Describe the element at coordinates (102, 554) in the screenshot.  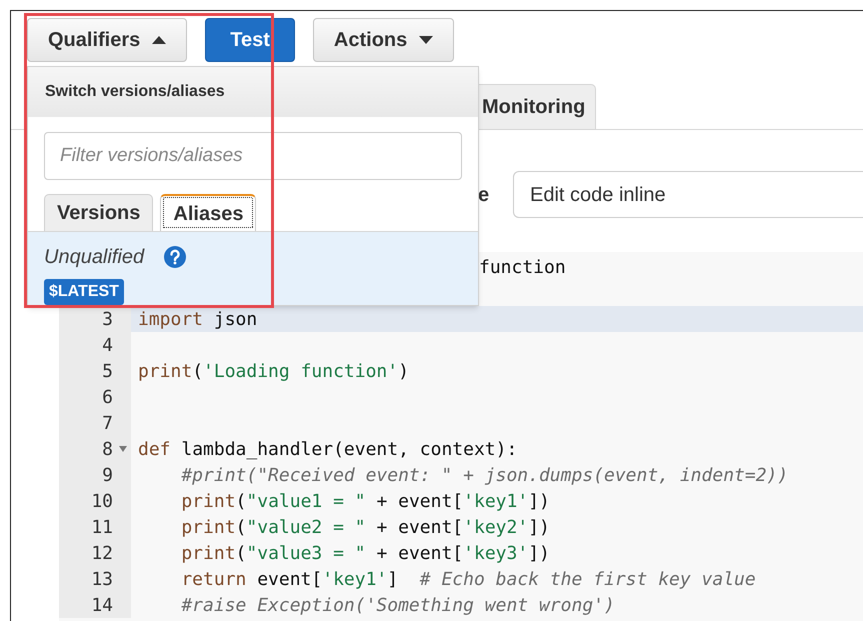
I see `line-number: 12` at that location.